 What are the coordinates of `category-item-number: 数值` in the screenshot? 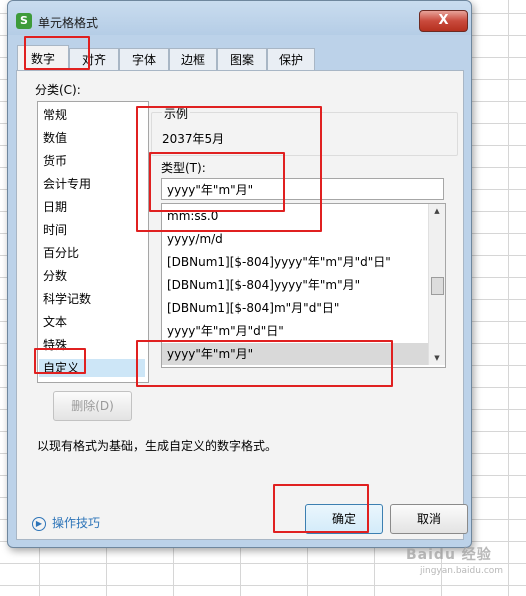 It's located at (93, 138).